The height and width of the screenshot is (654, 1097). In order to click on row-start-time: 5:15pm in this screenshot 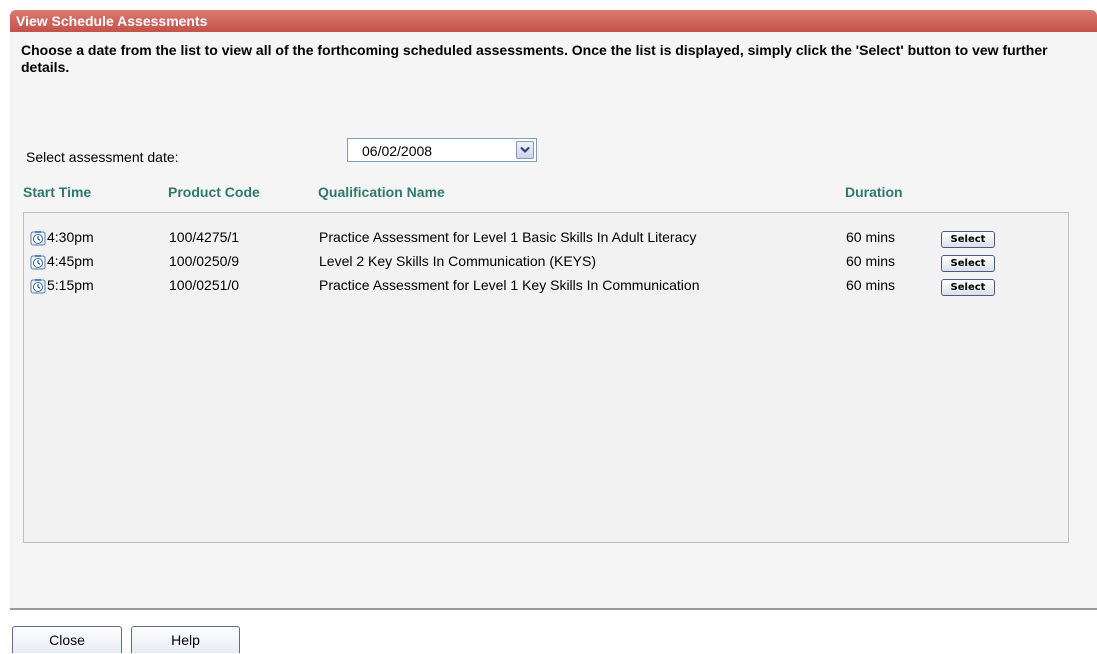, I will do `click(70, 285)`.